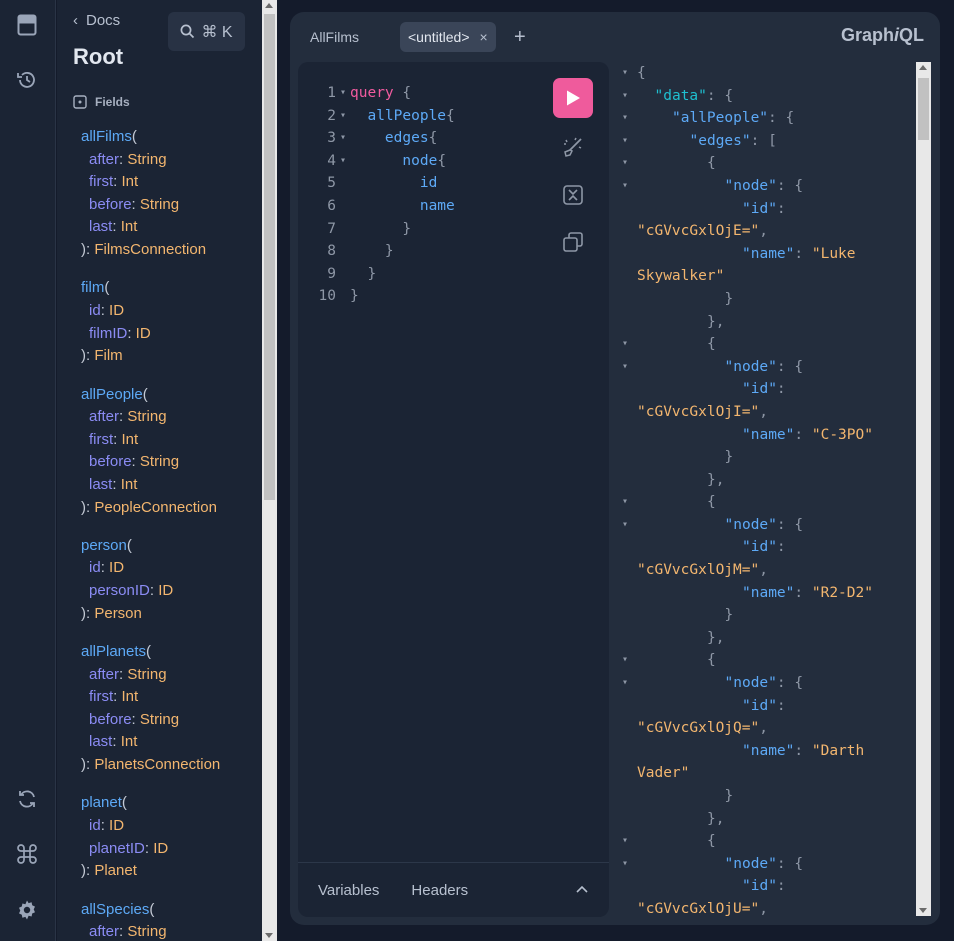 Image resolution: width=954 pixels, height=941 pixels. Describe the element at coordinates (27, 910) in the screenshot. I see `settings-gear-icon` at that location.